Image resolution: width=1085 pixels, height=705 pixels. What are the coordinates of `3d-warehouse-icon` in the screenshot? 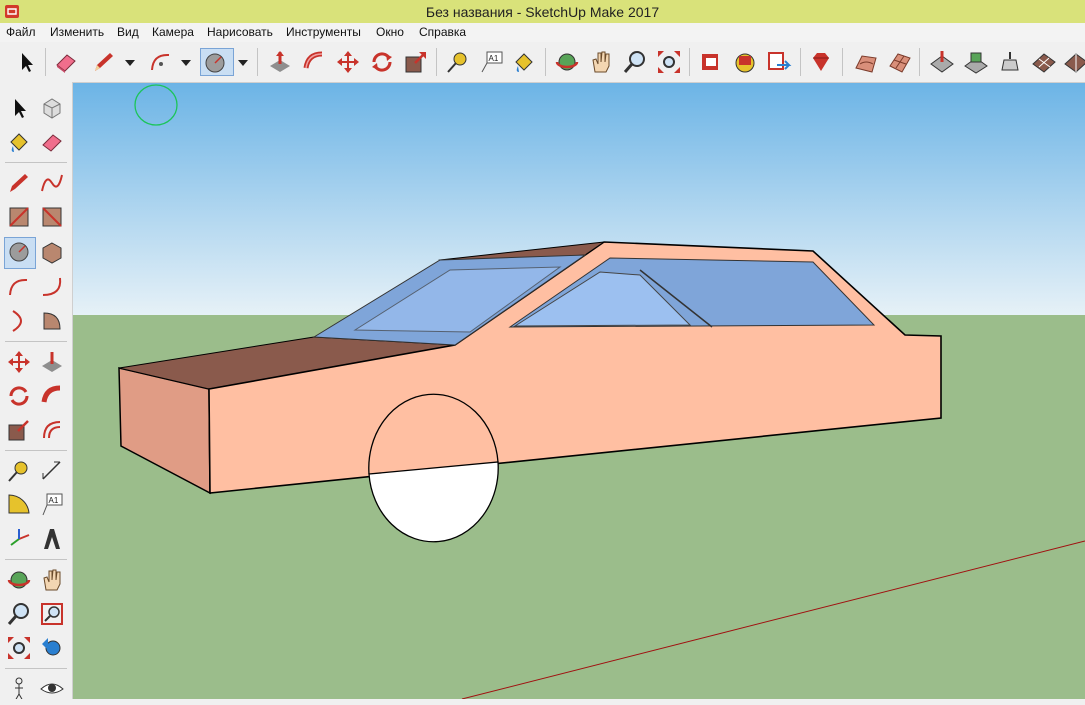 It's located at (711, 62).